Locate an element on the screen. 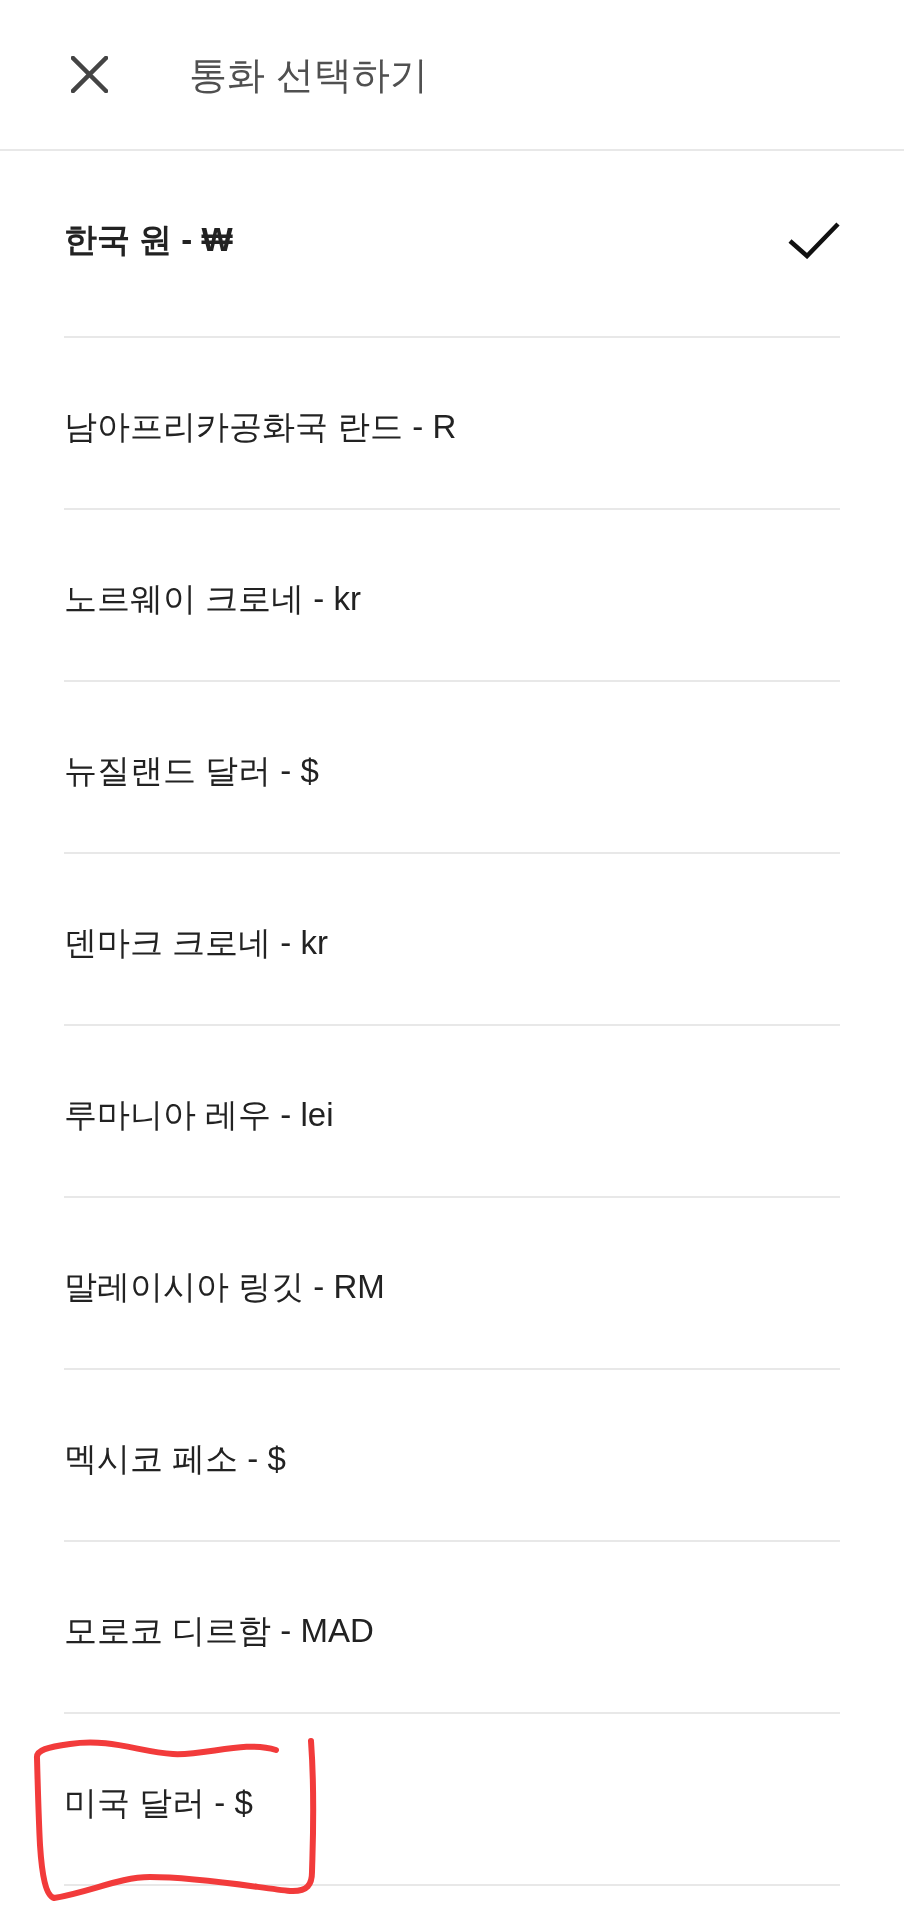 The height and width of the screenshot is (1917, 904). currency-option: 루마니아 레우 - lei is located at coordinates (452, 1112).